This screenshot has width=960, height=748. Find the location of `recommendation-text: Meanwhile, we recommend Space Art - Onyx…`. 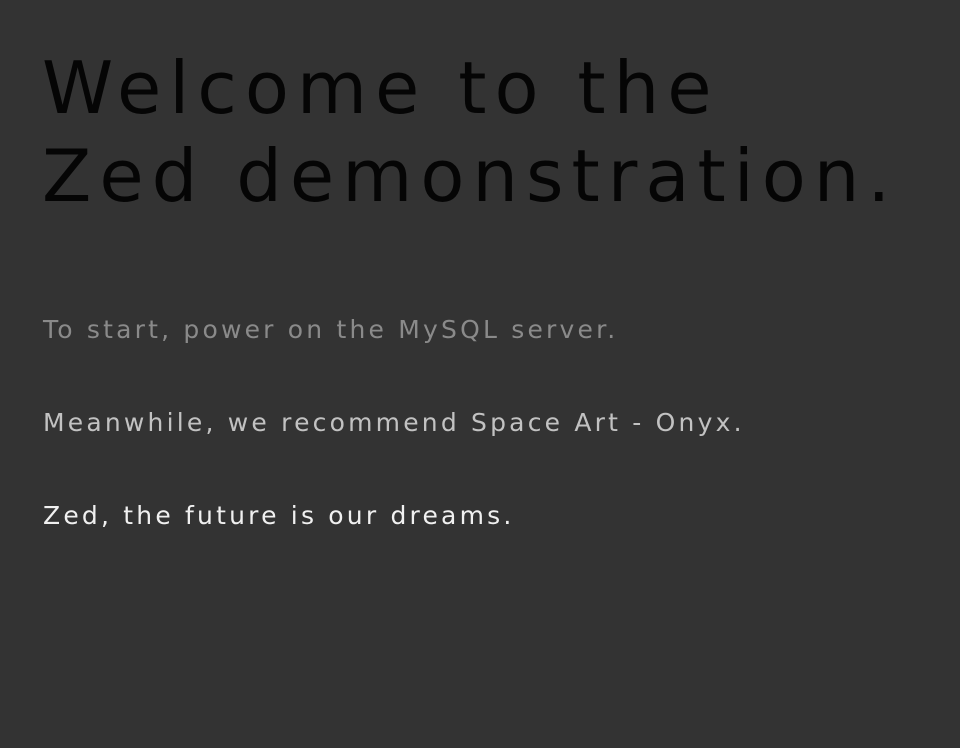

recommendation-text: Meanwhile, we recommend Space Art - Onyx… is located at coordinates (394, 422).